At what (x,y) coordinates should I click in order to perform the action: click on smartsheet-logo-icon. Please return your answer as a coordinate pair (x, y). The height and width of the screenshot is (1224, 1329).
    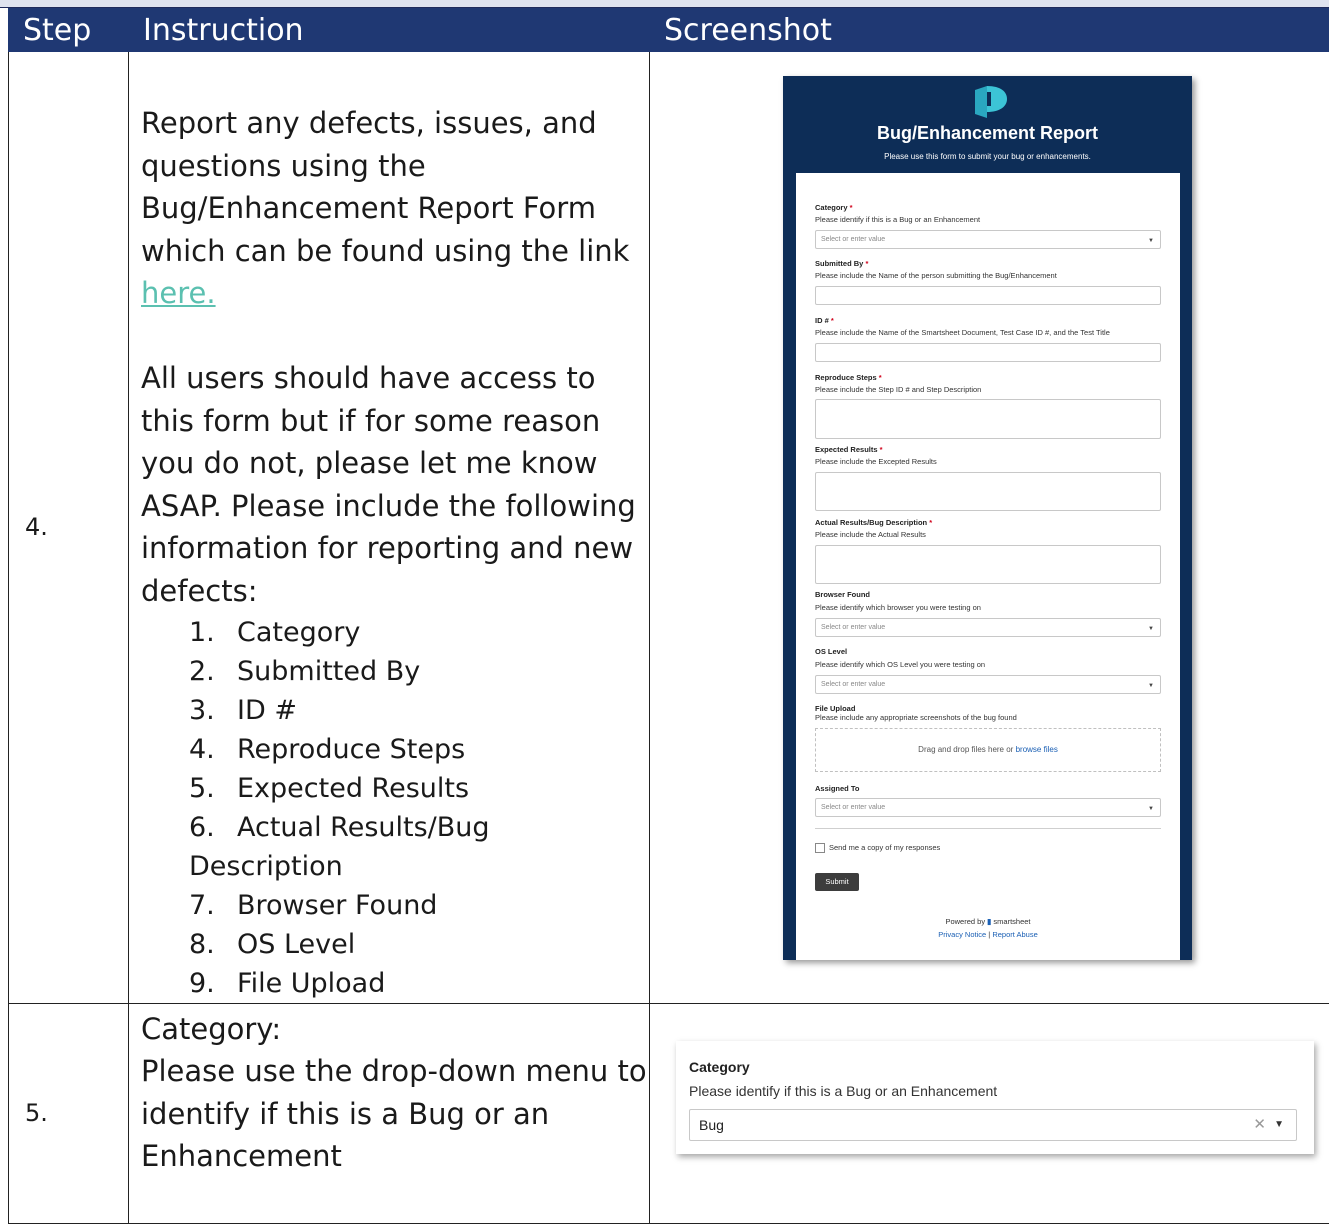
    Looking at the image, I should click on (989, 102).